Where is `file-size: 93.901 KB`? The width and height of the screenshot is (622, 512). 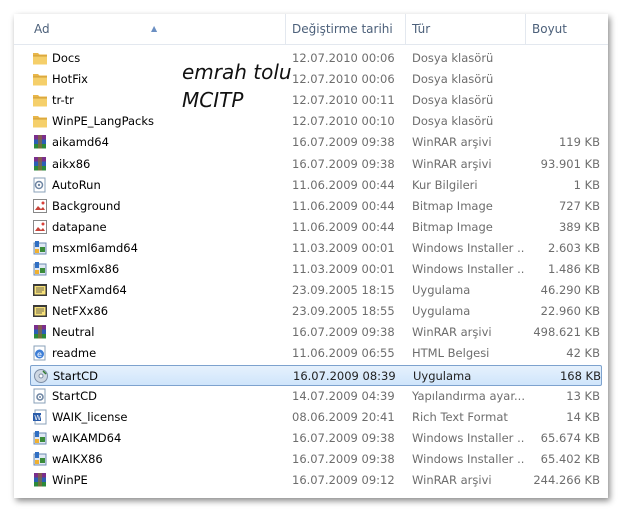 file-size: 93.901 KB is located at coordinates (570, 163).